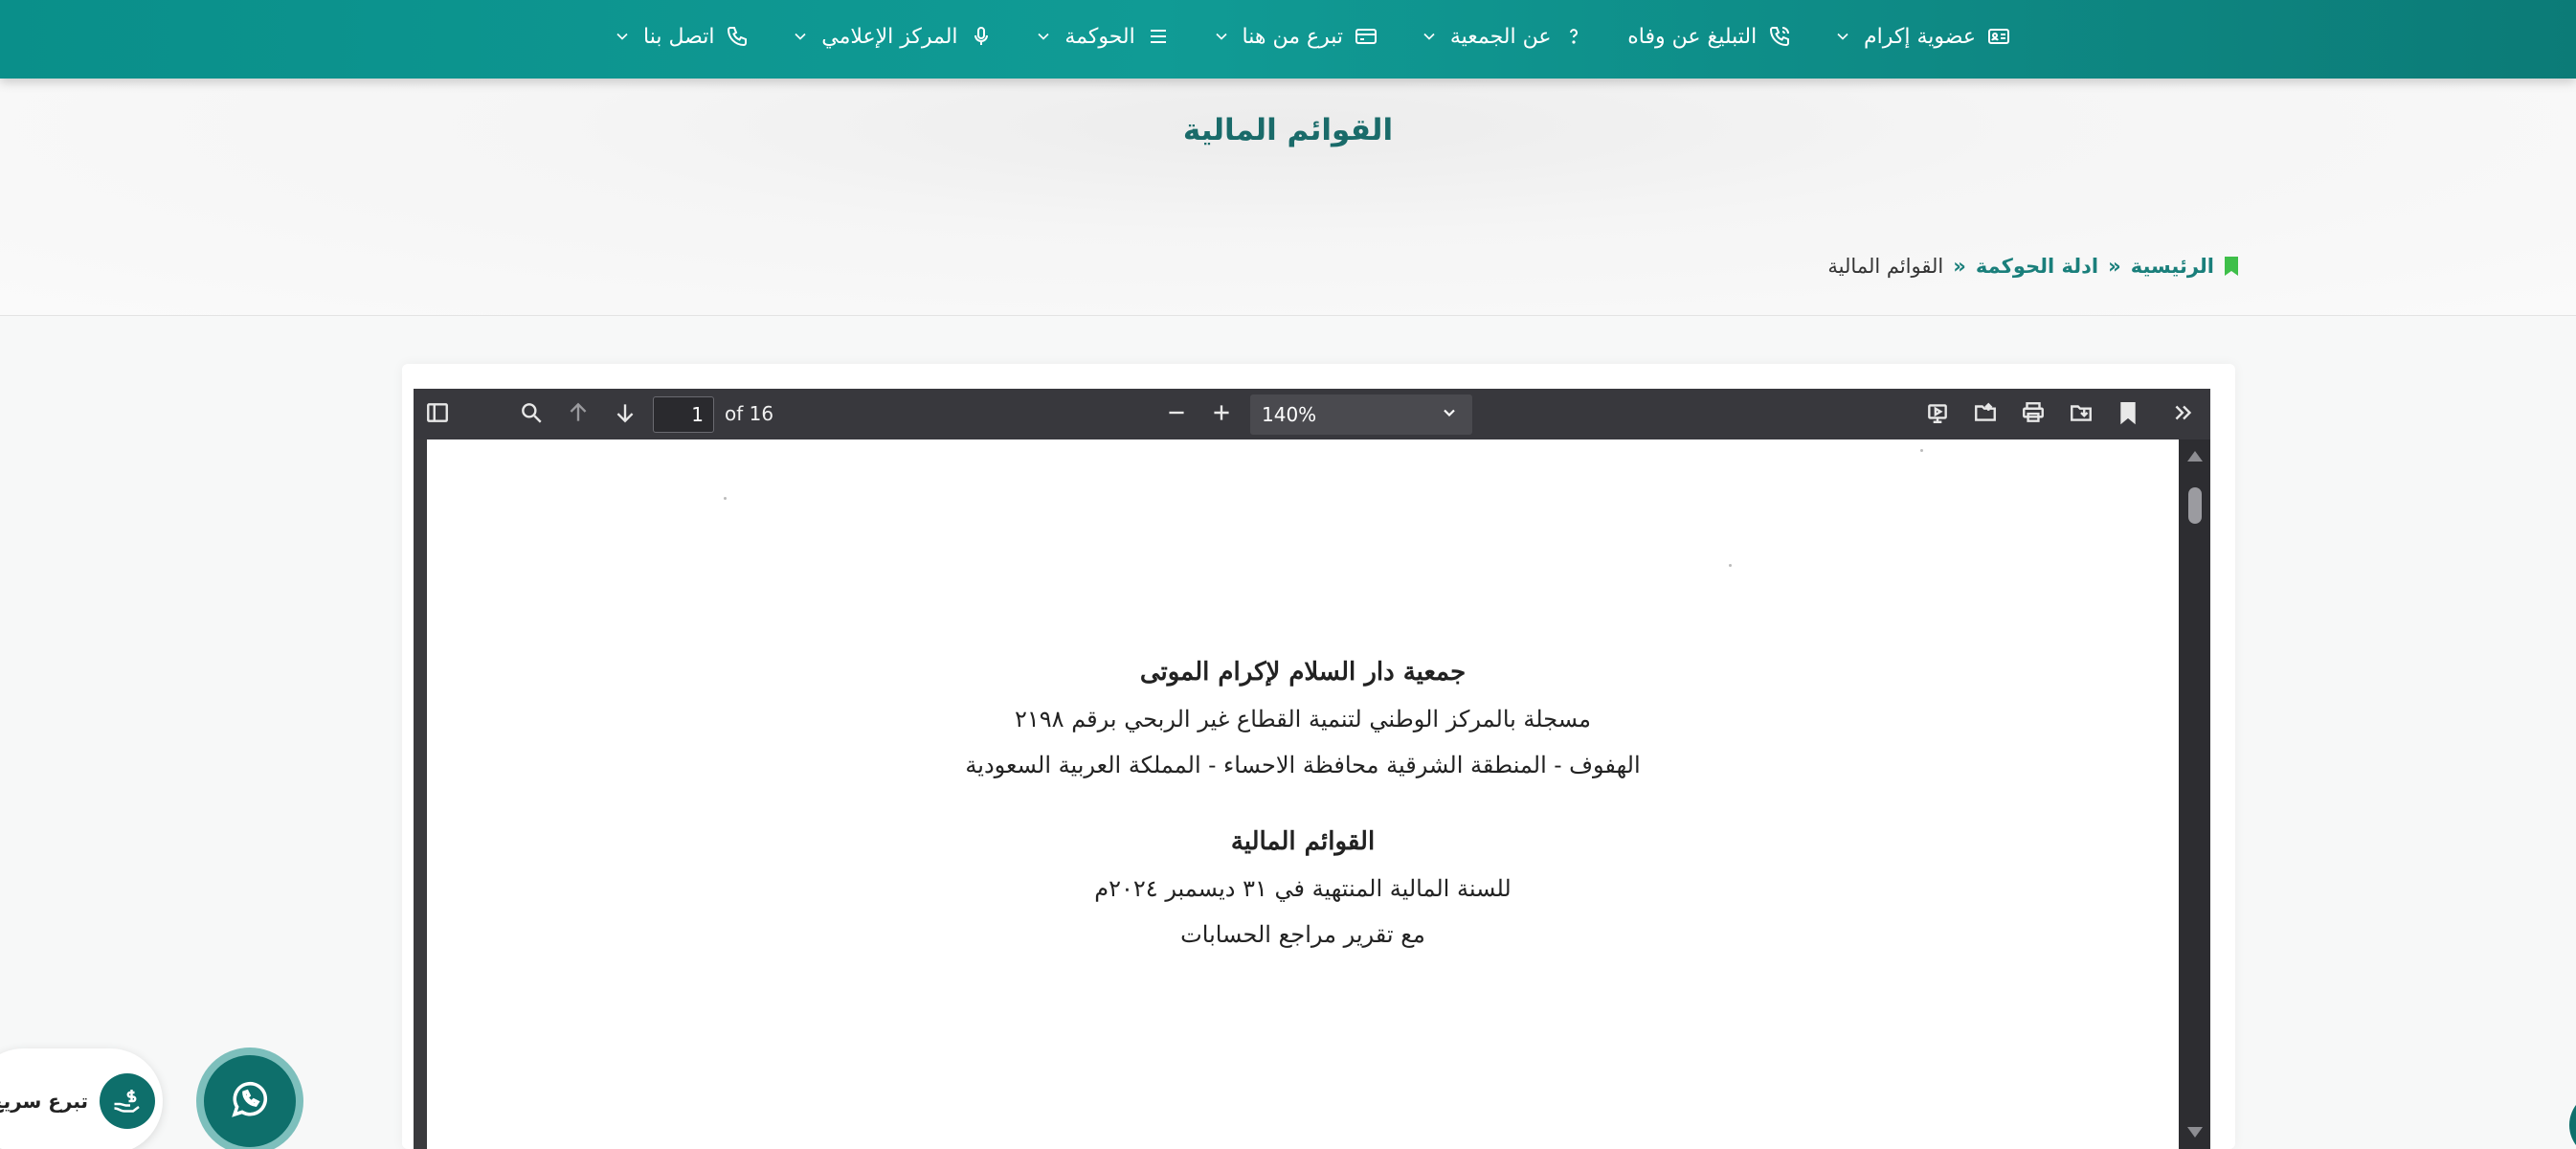 The image size is (2576, 1149). I want to click on arrow-down-icon, so click(626, 414).